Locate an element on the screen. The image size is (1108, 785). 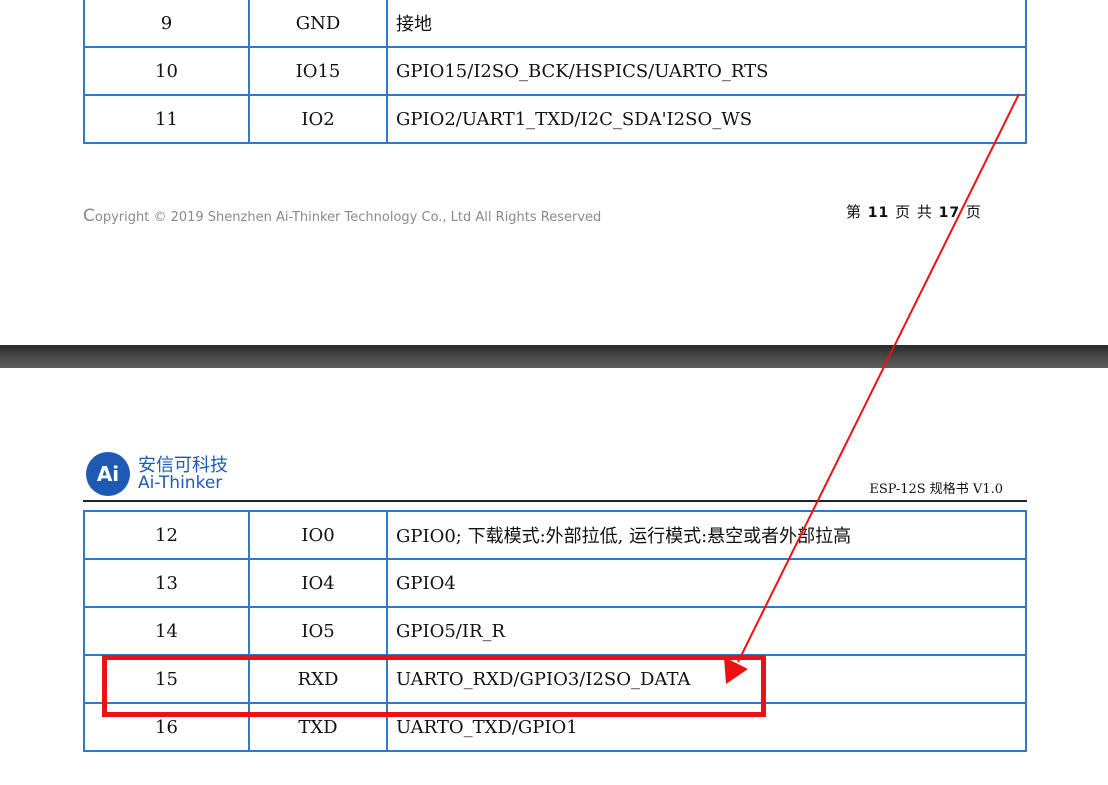
pin-description: GPIO2/UART1_TXD/I2C_SDA'I2SO_WS is located at coordinates (706, 119).